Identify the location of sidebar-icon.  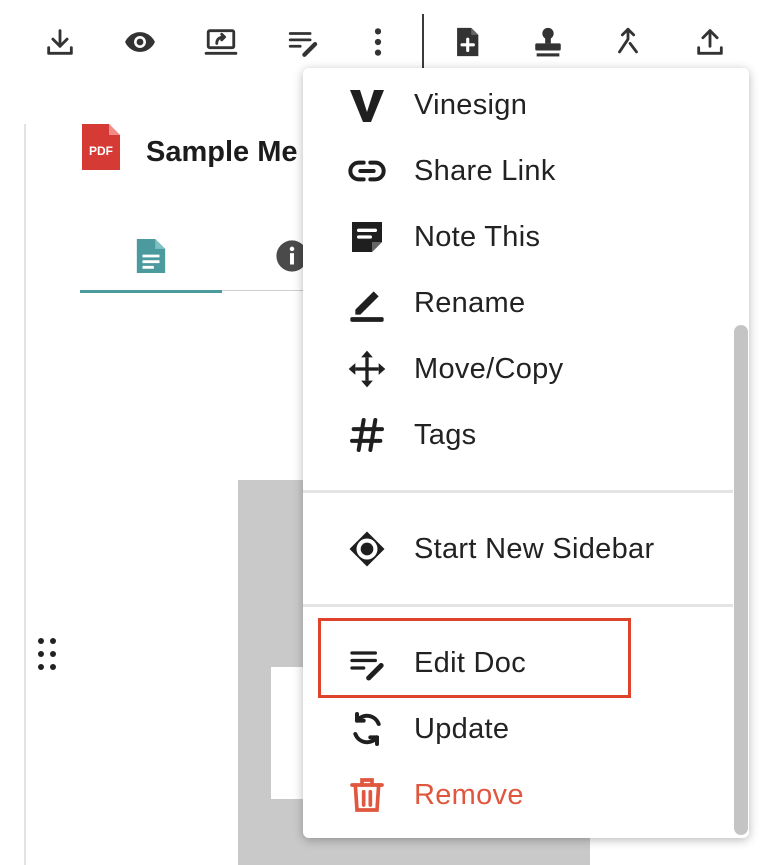
(367, 549).